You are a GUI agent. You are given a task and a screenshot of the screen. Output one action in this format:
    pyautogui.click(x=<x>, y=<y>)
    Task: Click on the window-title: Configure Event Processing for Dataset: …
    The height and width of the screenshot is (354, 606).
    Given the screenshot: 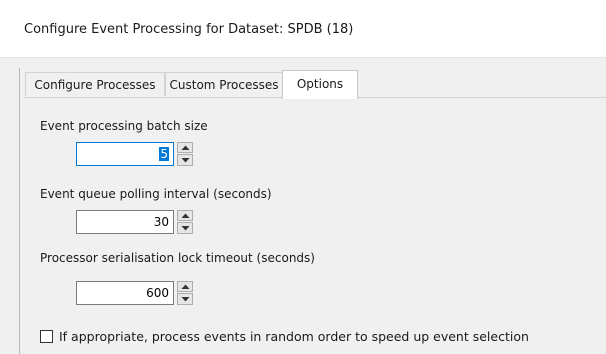 What is the action you would take?
    pyautogui.click(x=189, y=29)
    